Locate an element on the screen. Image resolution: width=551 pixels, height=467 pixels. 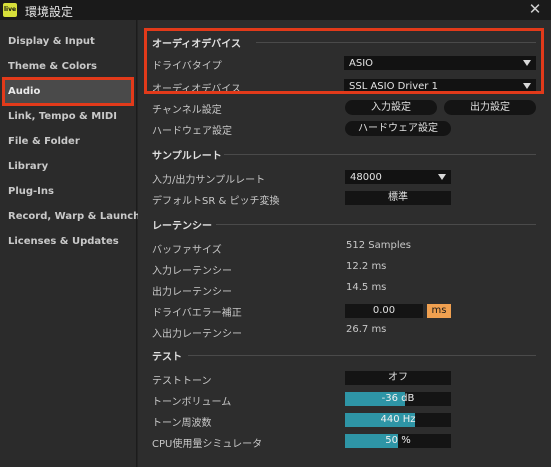
tone-volume-value: -36 dB is located at coordinates (398, 398).